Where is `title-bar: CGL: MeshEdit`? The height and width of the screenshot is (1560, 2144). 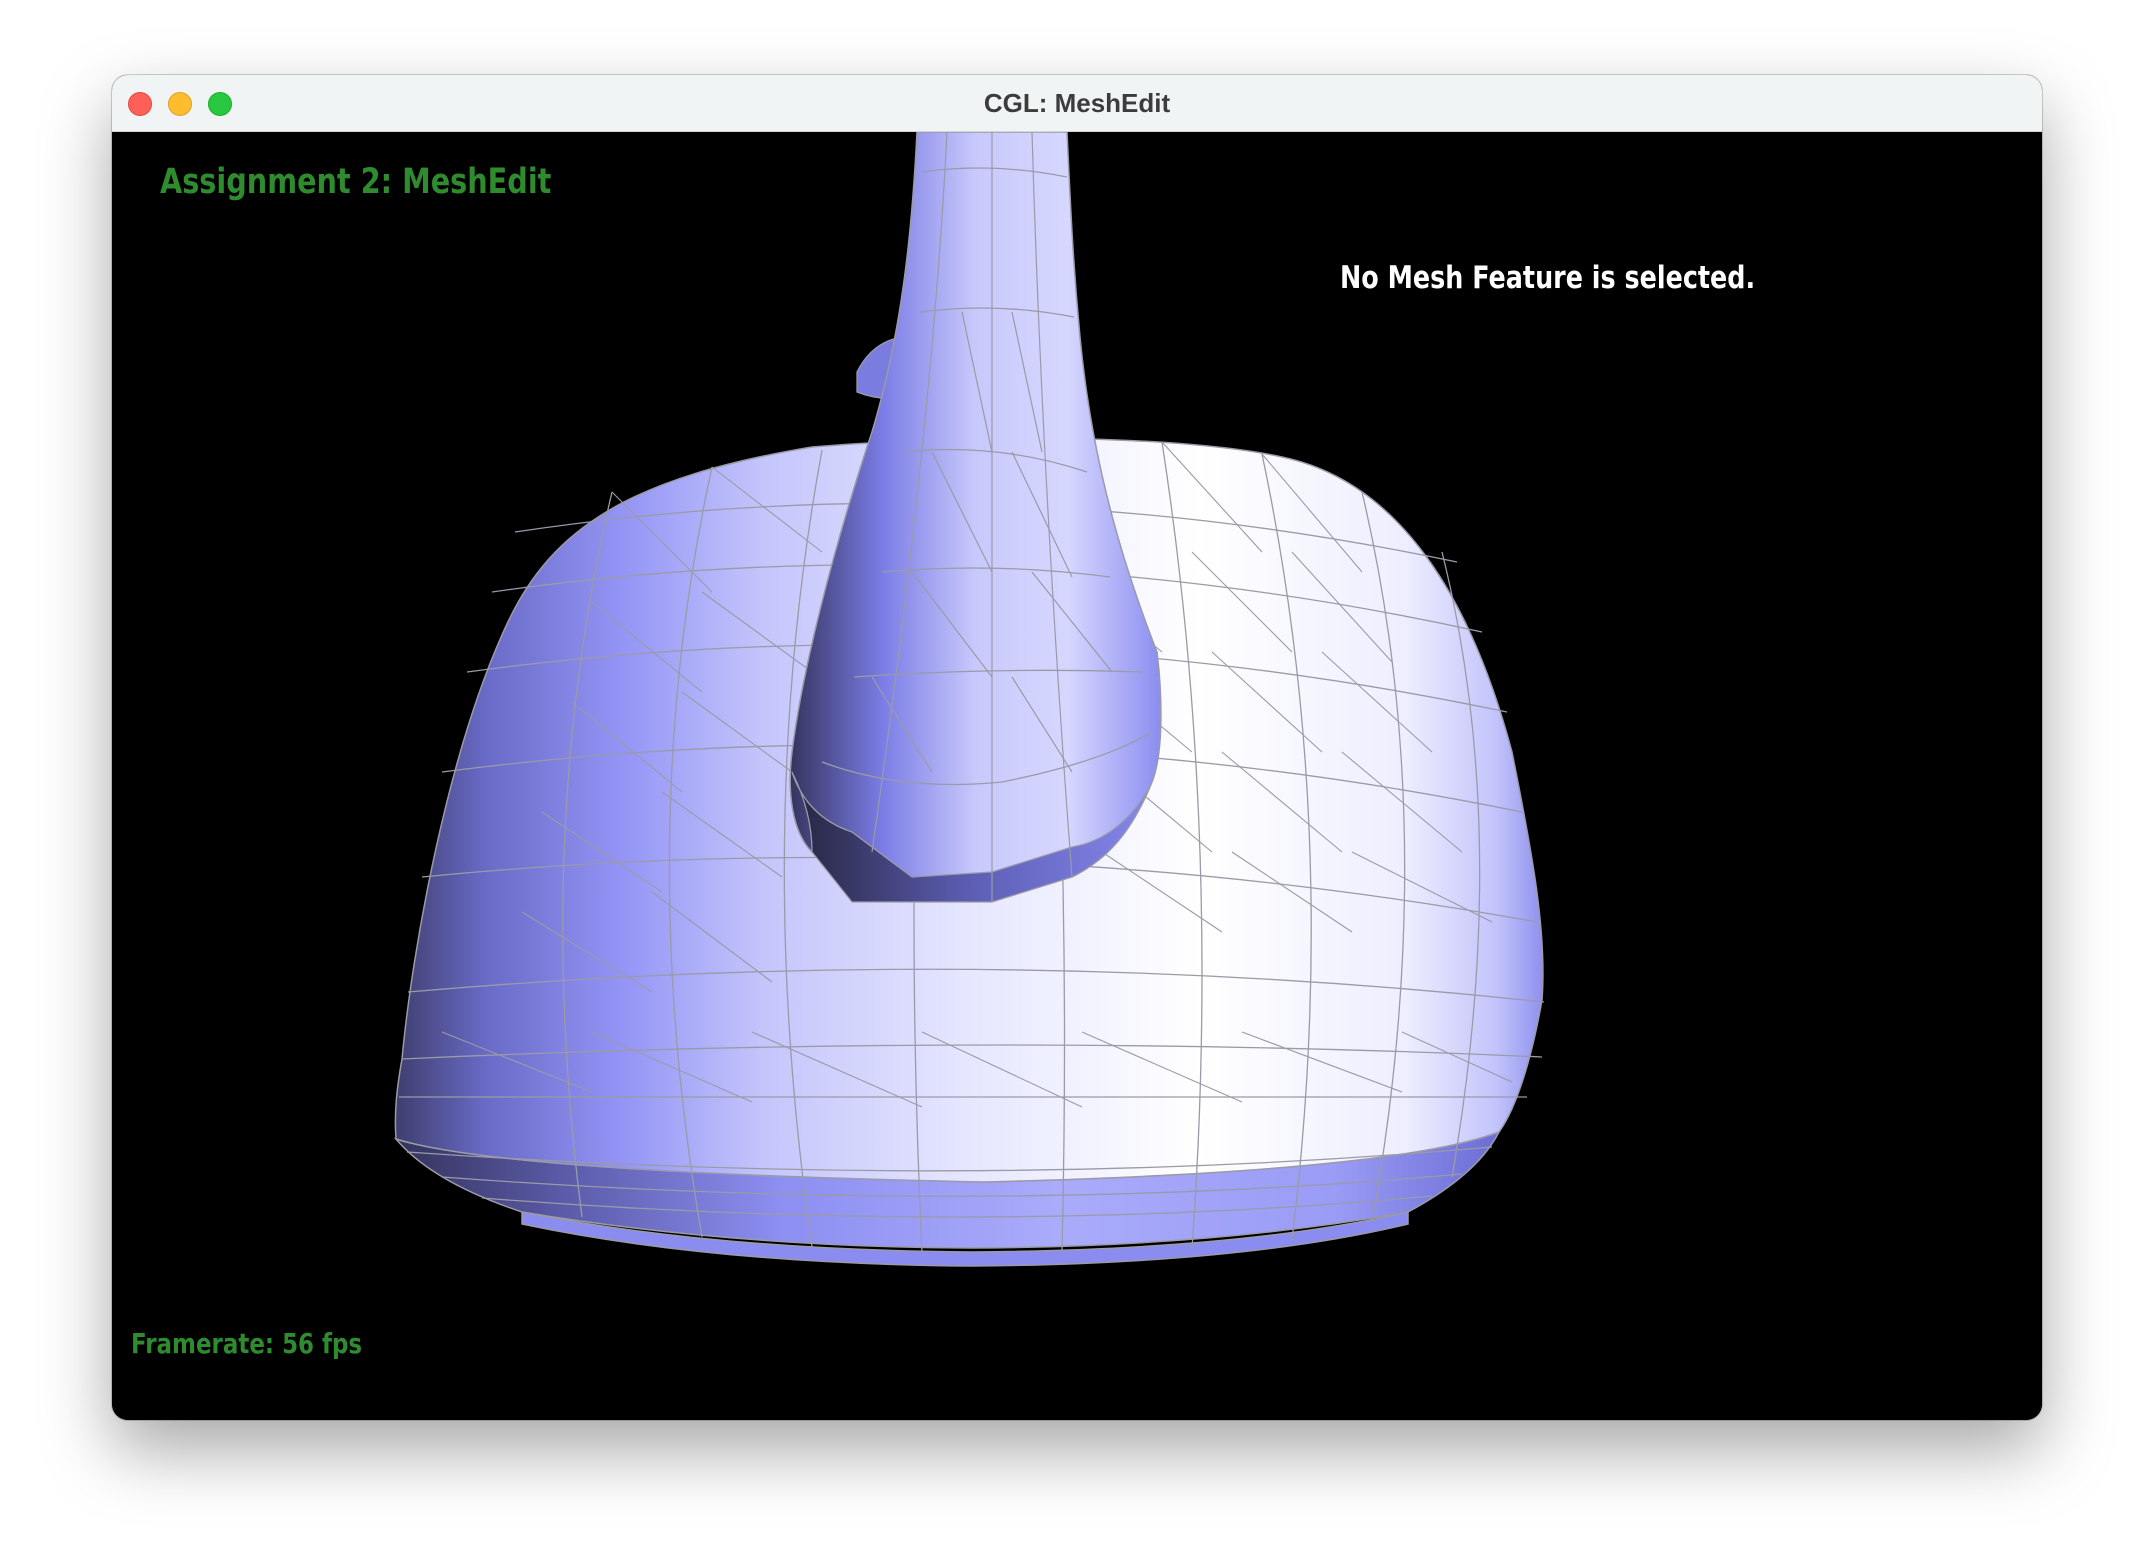
title-bar: CGL: MeshEdit is located at coordinates (1077, 103).